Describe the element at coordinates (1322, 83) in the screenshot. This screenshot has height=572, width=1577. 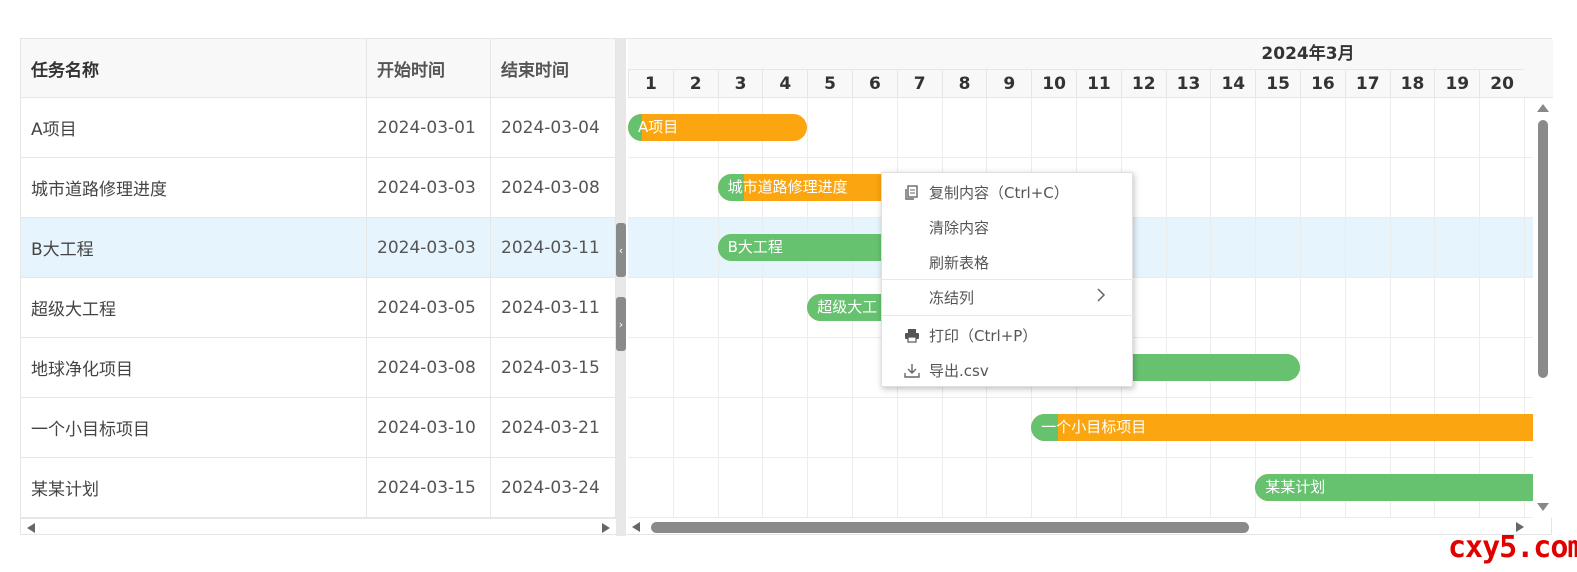
I see `day-header-cell: 16` at that location.